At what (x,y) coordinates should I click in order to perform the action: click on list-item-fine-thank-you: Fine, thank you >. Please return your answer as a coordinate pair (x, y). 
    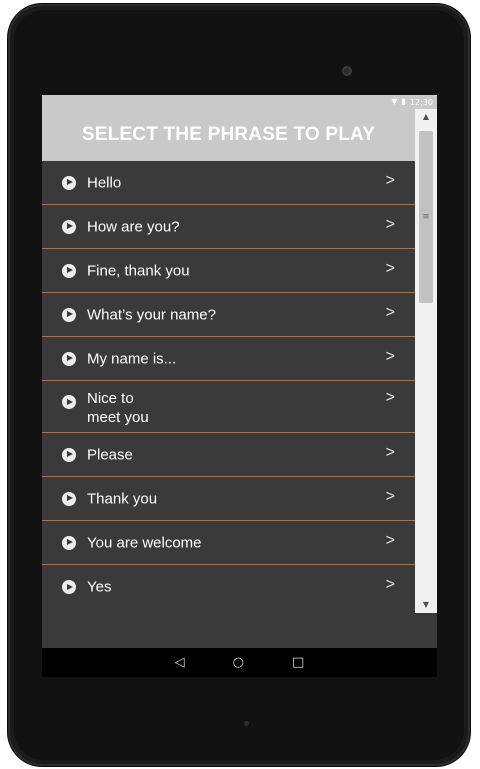
    Looking at the image, I should click on (228, 271).